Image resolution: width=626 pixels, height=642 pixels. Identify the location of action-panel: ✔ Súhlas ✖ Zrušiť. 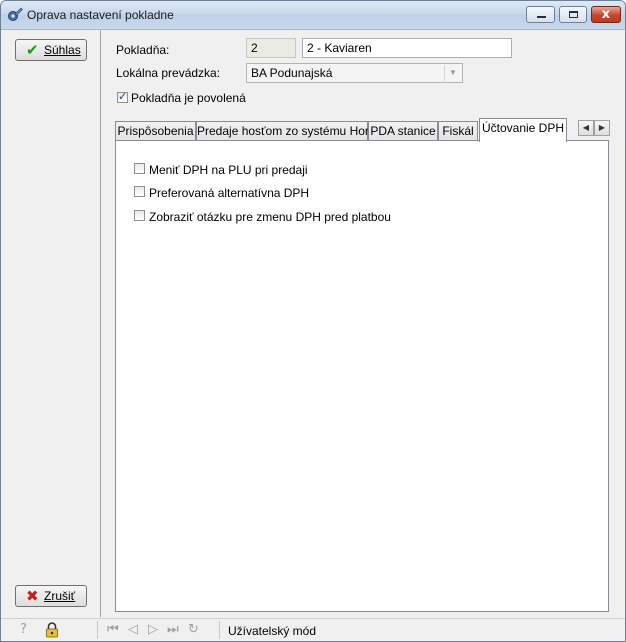
(51, 323).